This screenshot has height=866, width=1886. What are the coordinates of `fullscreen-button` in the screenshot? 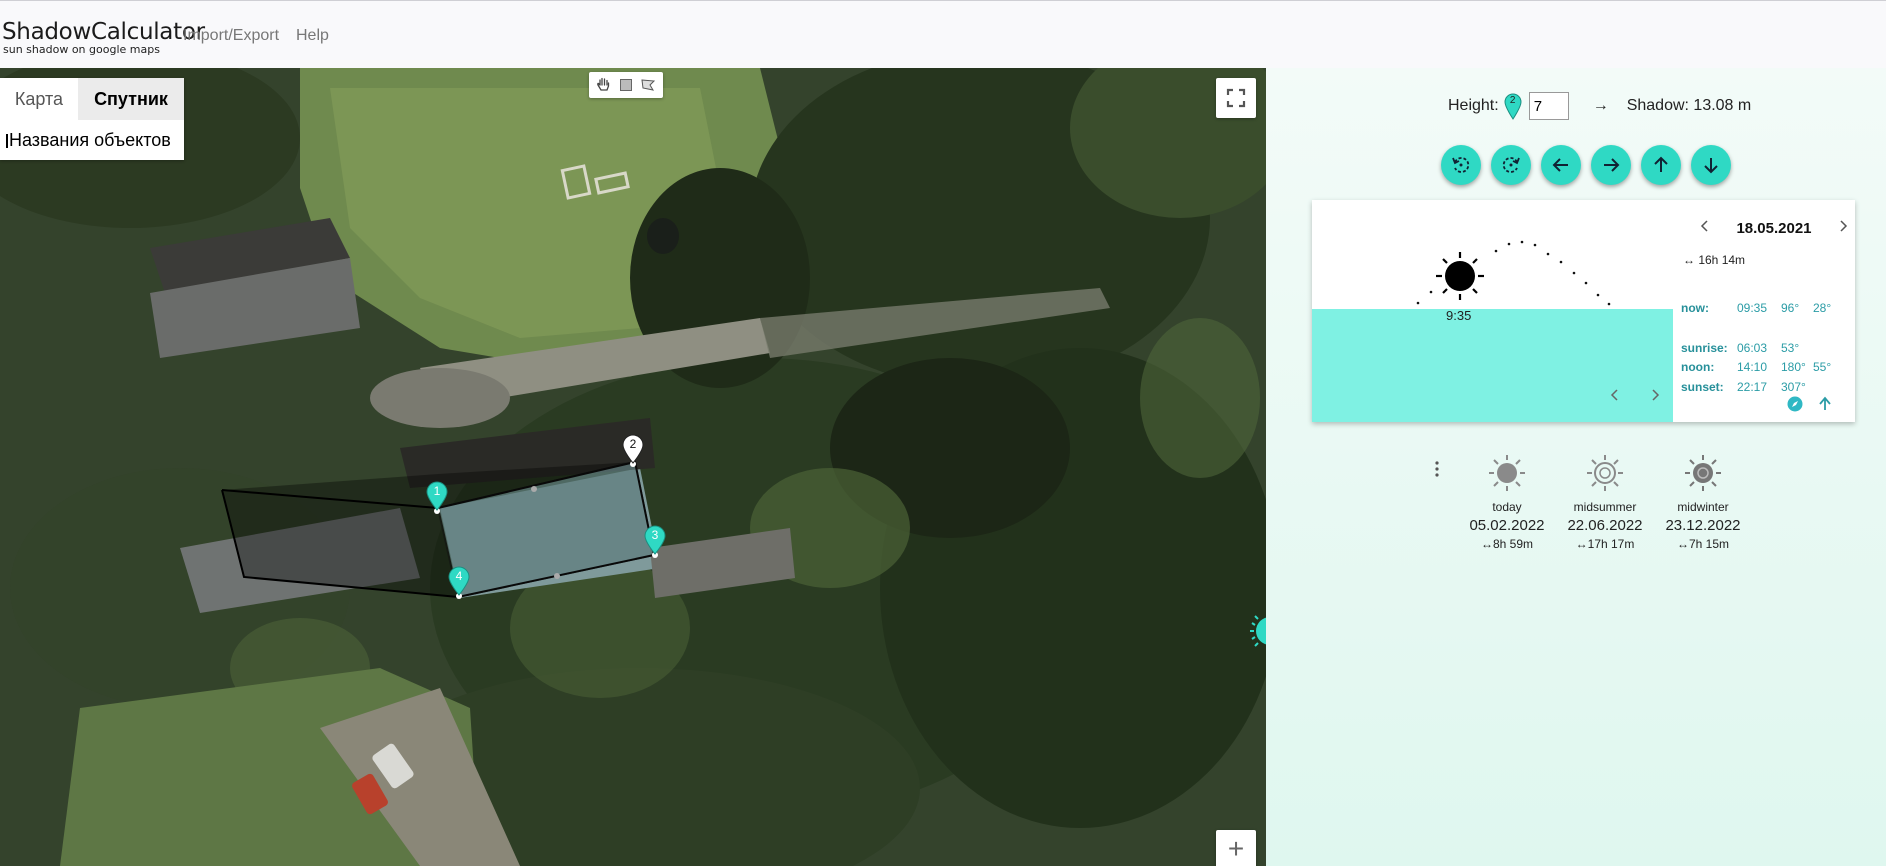 It's located at (1236, 98).